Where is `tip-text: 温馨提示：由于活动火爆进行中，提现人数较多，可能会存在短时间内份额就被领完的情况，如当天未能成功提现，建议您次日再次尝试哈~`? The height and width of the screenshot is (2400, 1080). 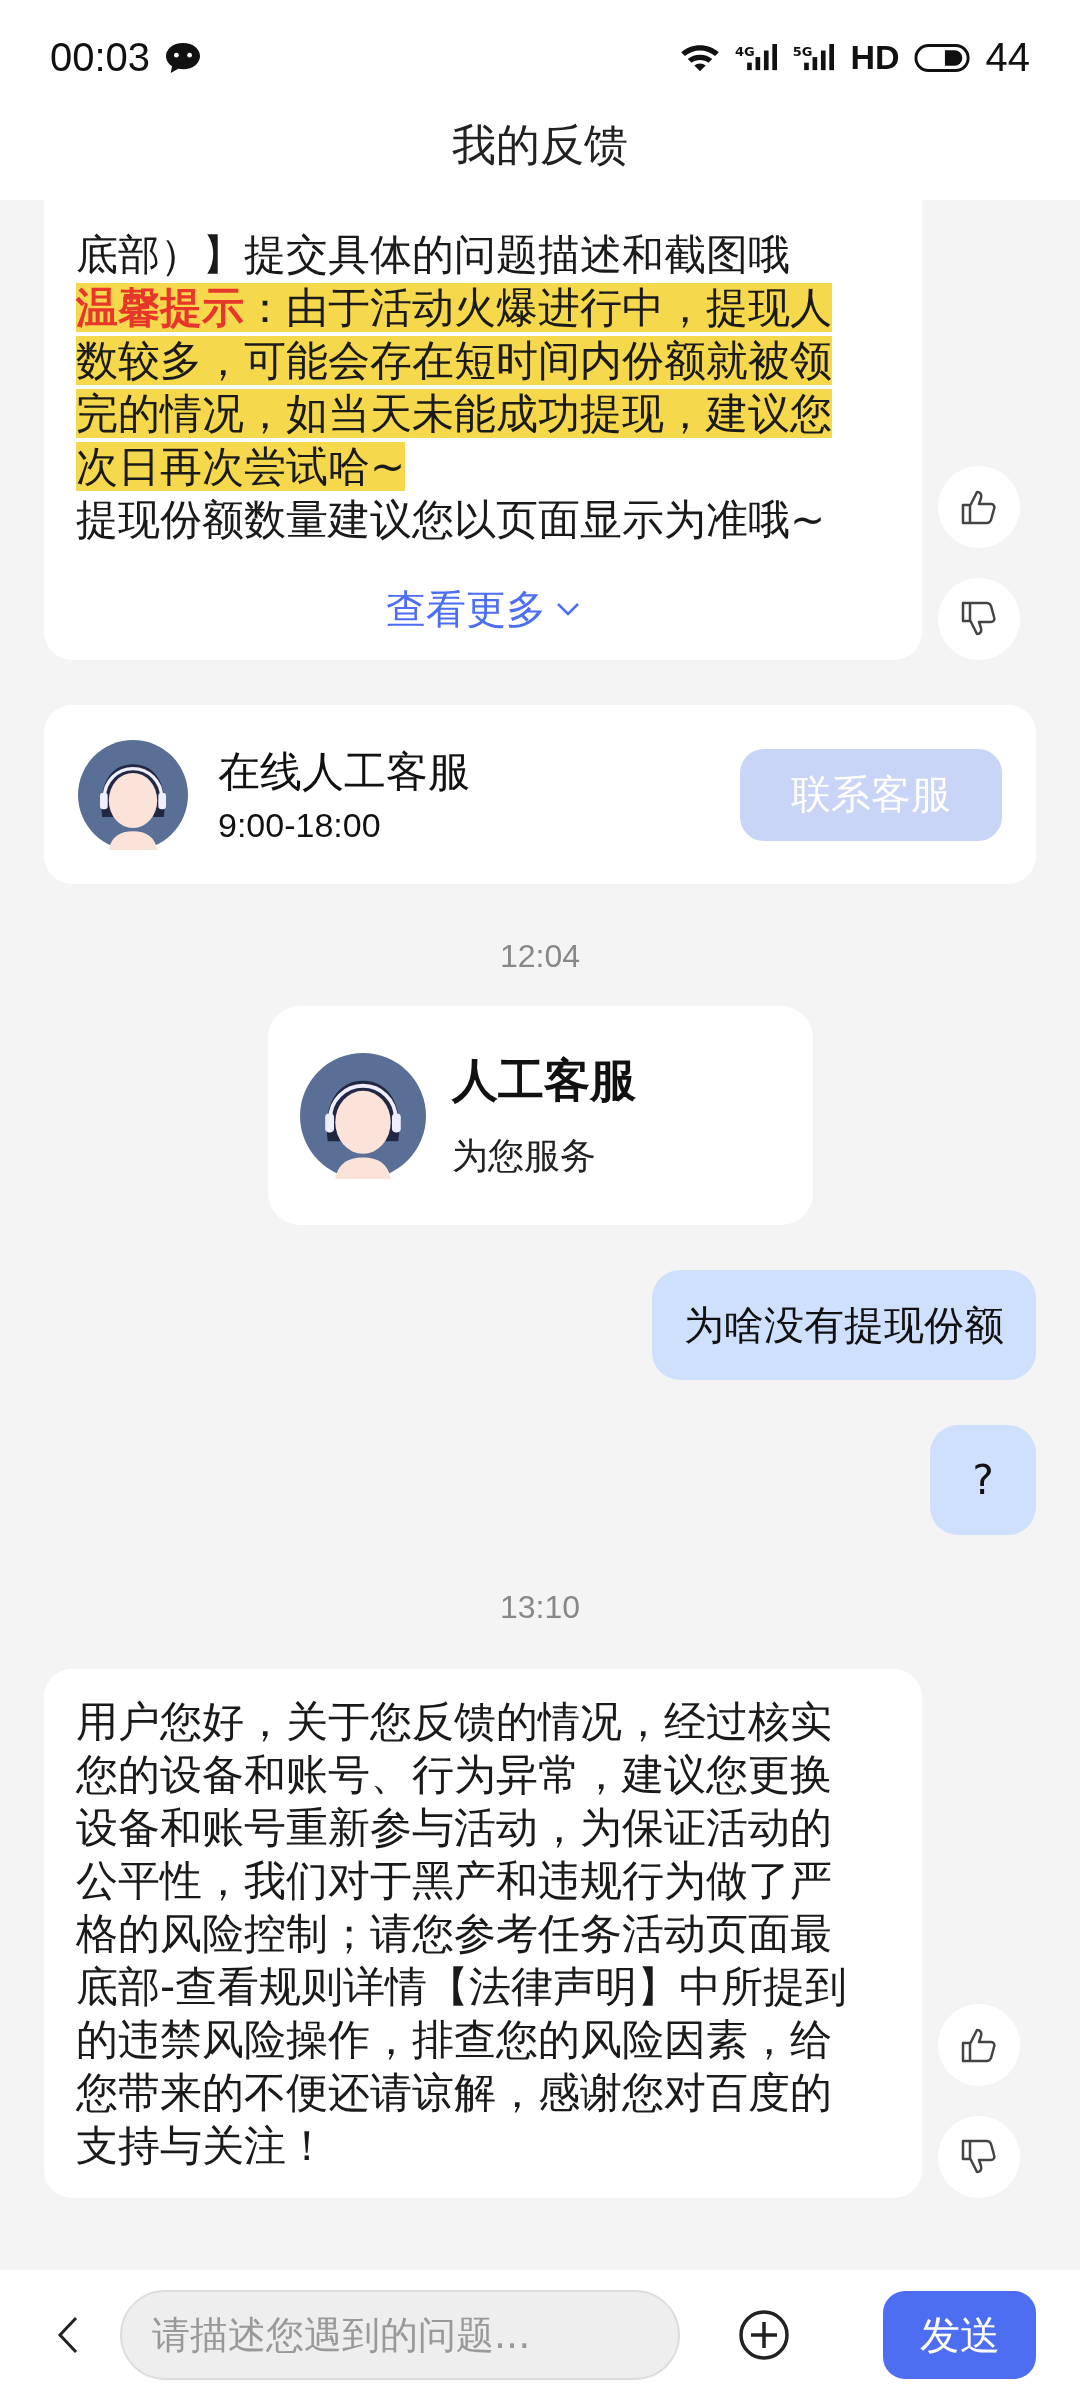
tip-text: 温馨提示：由于活动火爆进行中，提现人数较多，可能会存在短时间内份额就被领完的情况，如当天未能成功提现，建议您次日再次尝试哈~ is located at coordinates (454, 387).